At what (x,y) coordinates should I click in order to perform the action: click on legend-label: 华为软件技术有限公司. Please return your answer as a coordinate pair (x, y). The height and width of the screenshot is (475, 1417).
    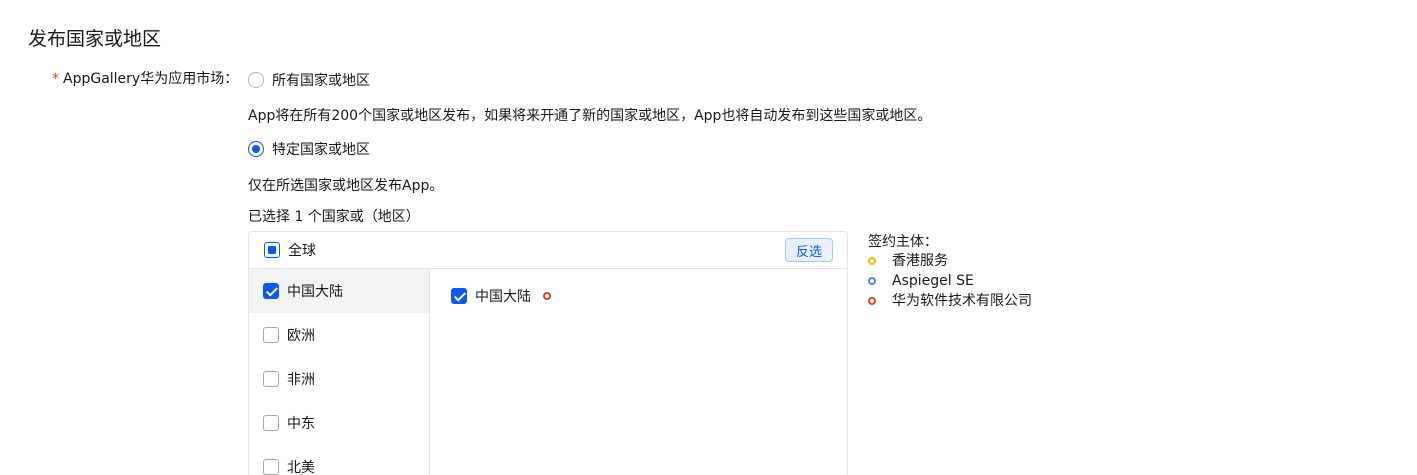
    Looking at the image, I should click on (962, 301).